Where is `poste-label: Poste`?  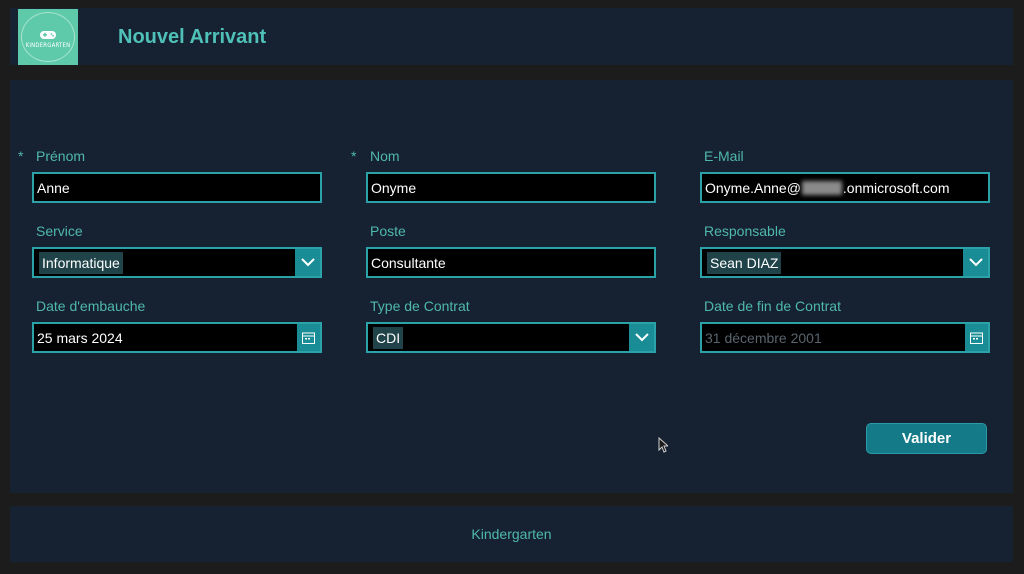
poste-label: Poste is located at coordinates (388, 231).